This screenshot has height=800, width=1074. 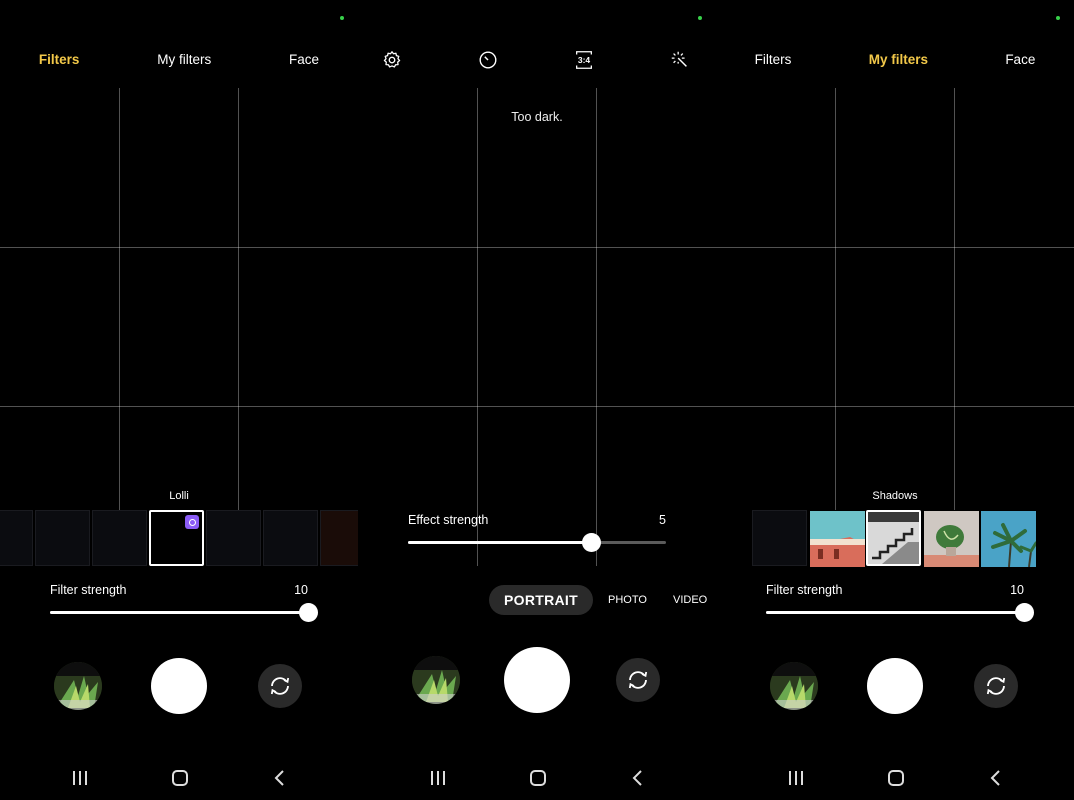 I want to click on filter-name: Shadows, so click(x=895, y=496).